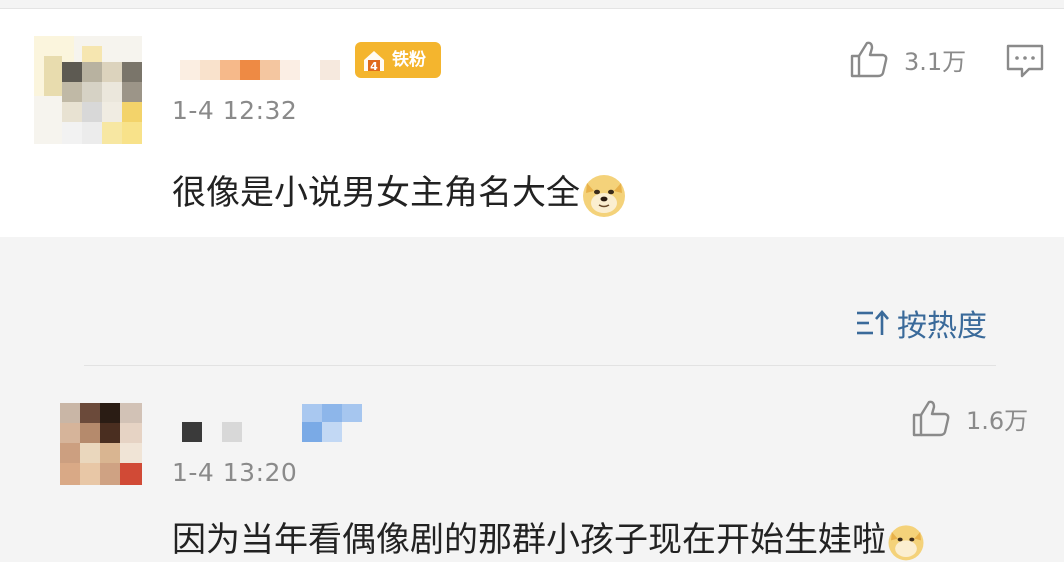  I want to click on fan-level-number: 4, so click(374, 66).